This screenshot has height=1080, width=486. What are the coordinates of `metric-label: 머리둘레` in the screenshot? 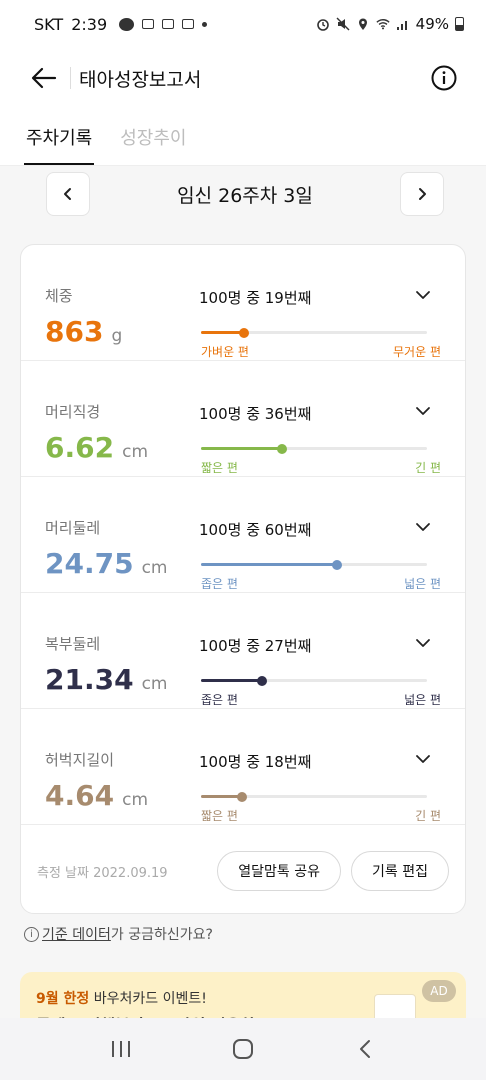 It's located at (73, 528).